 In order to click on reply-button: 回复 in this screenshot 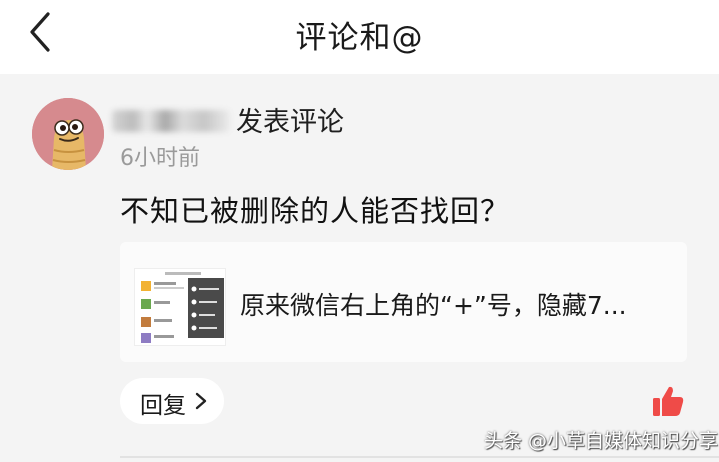, I will do `click(172, 401)`.